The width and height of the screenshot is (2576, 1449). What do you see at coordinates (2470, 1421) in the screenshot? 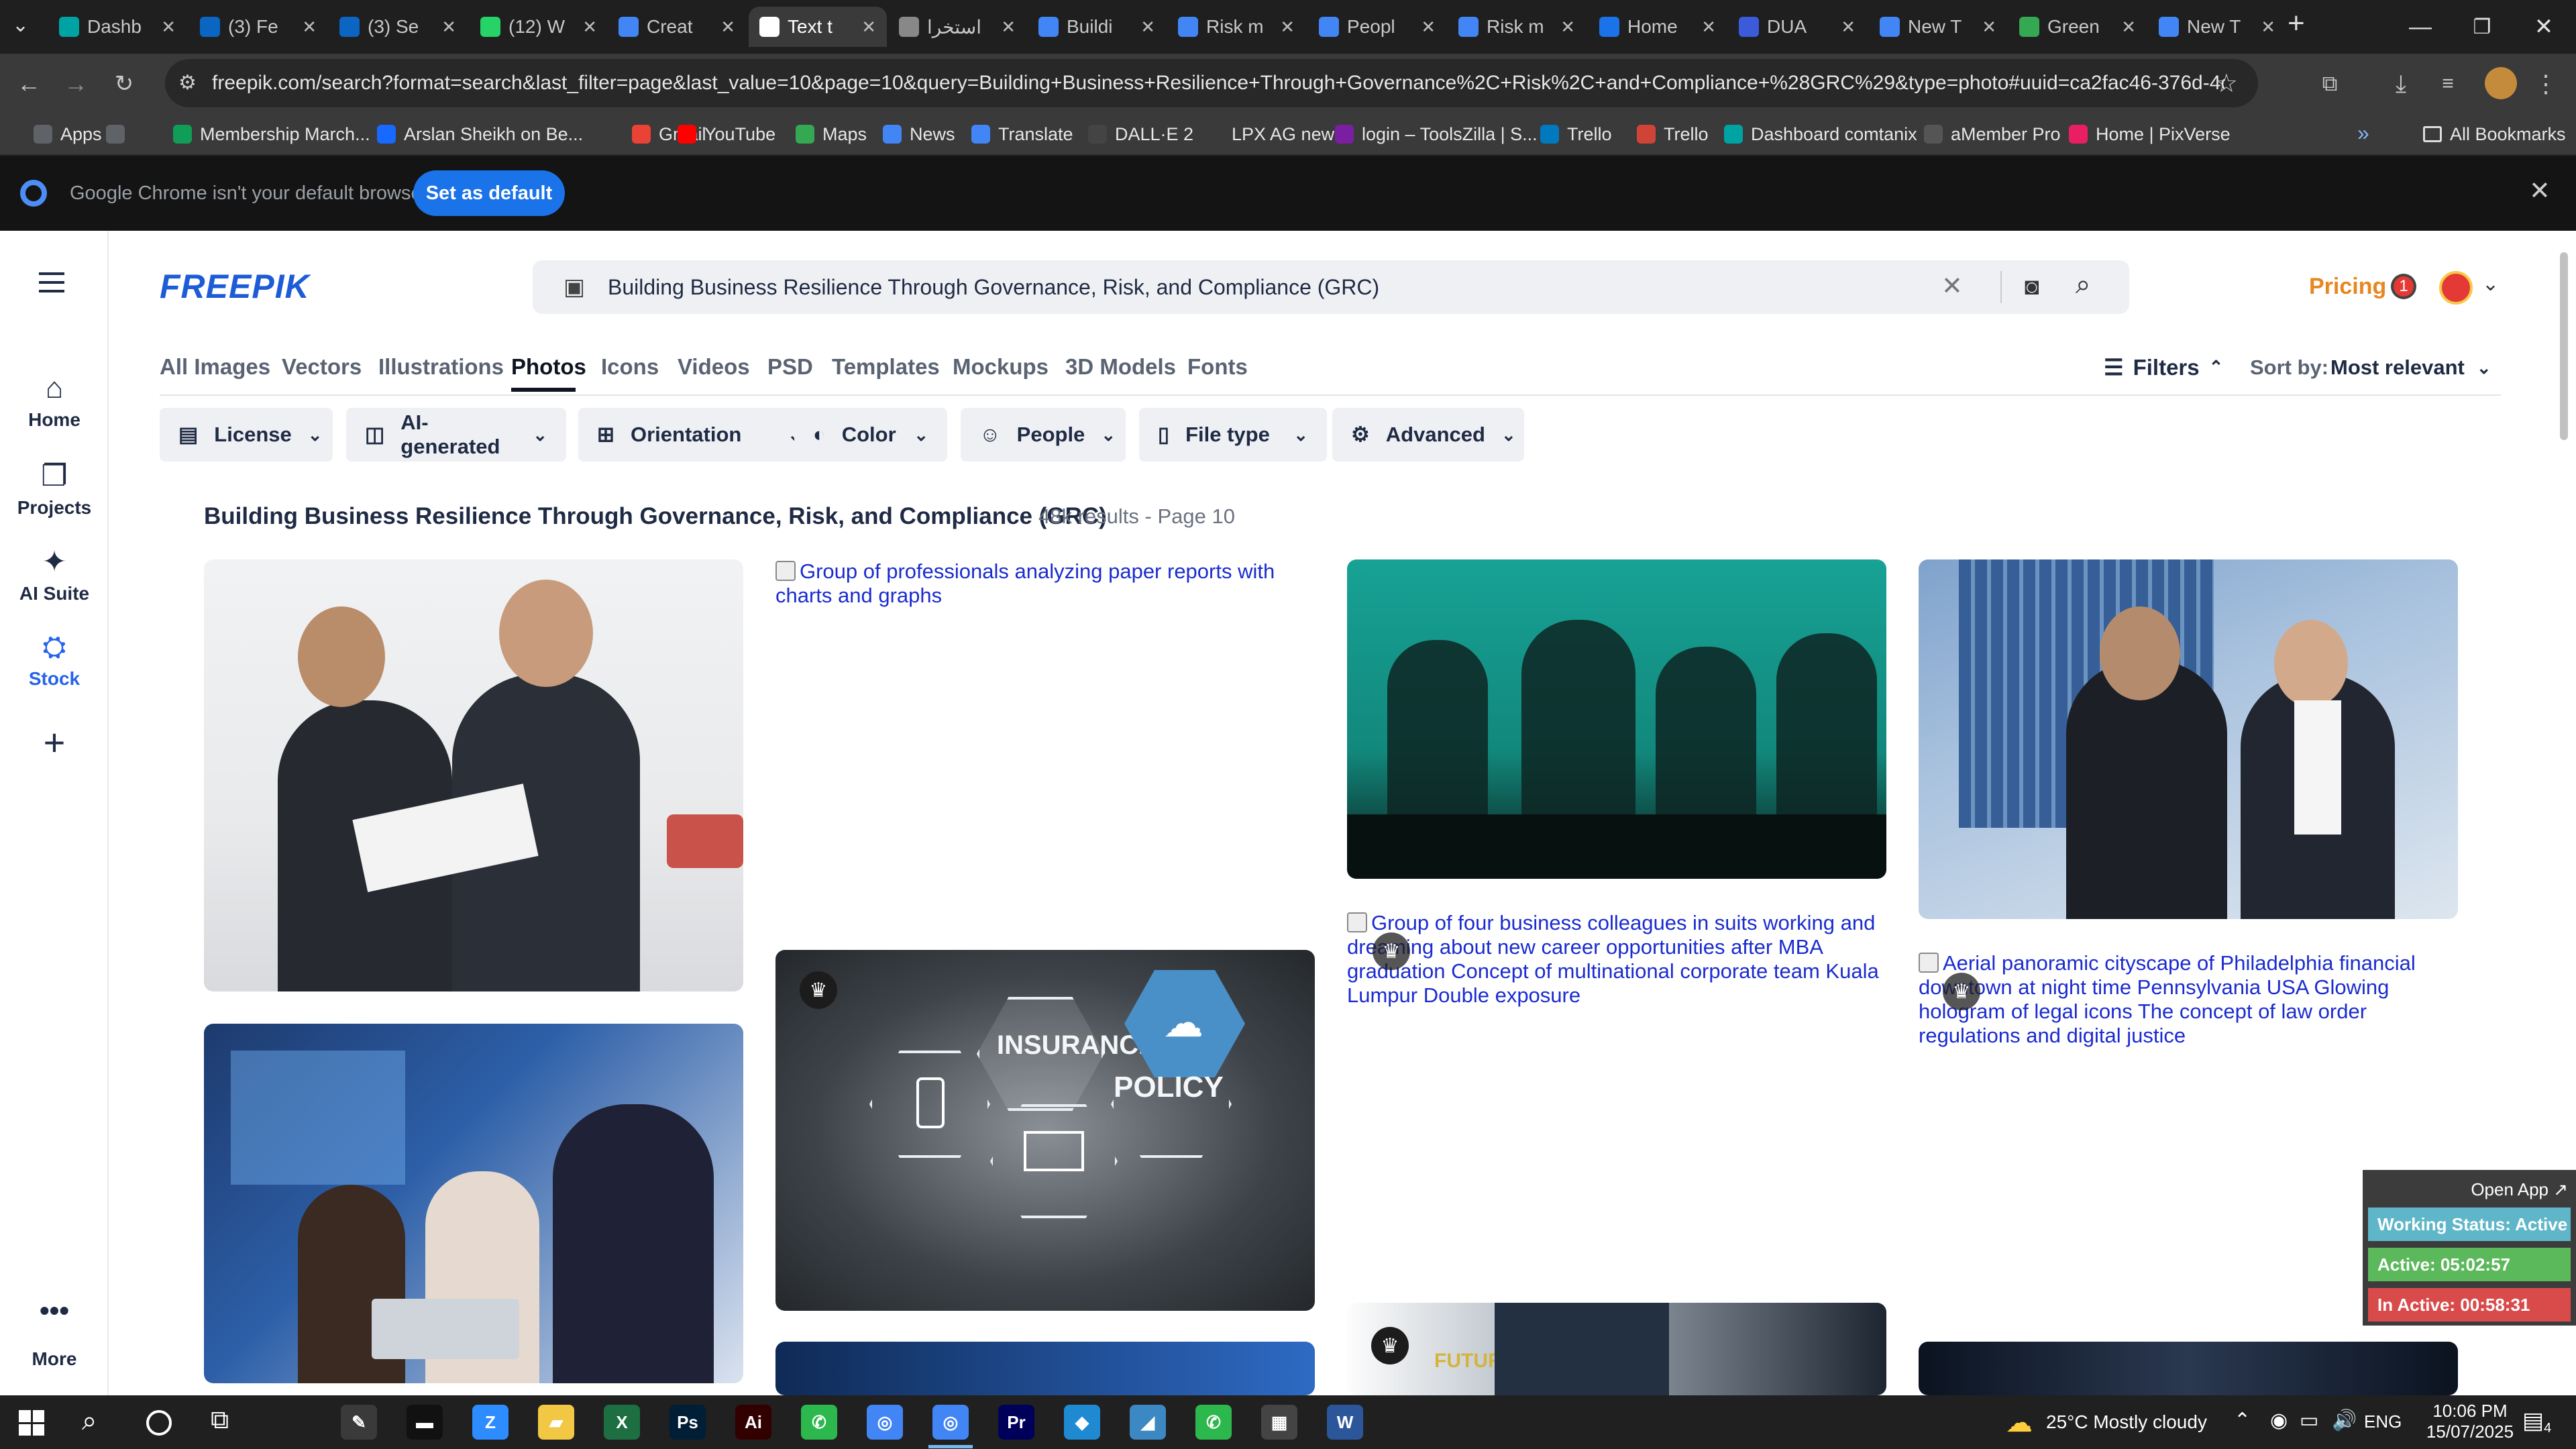
I see `clock: 10:06 PM 15/07/2025` at bounding box center [2470, 1421].